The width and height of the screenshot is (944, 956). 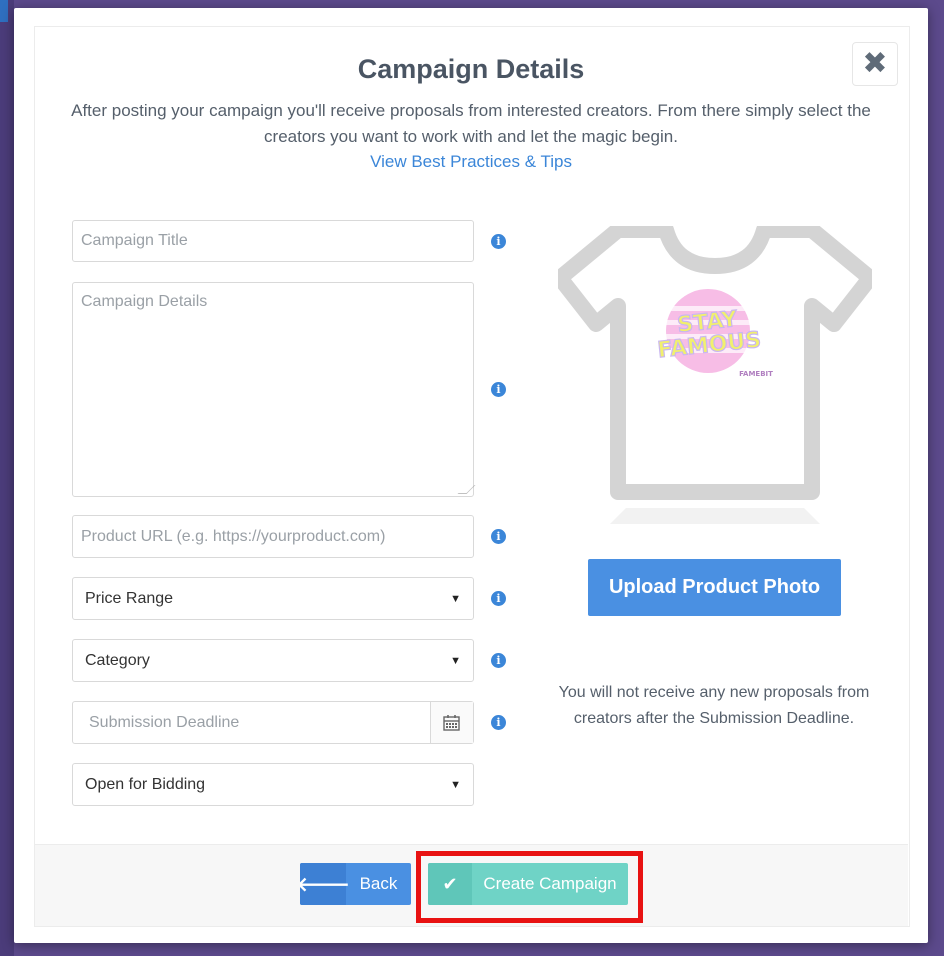 What do you see at coordinates (498, 536) in the screenshot?
I see `product-url-info-icon: i` at bounding box center [498, 536].